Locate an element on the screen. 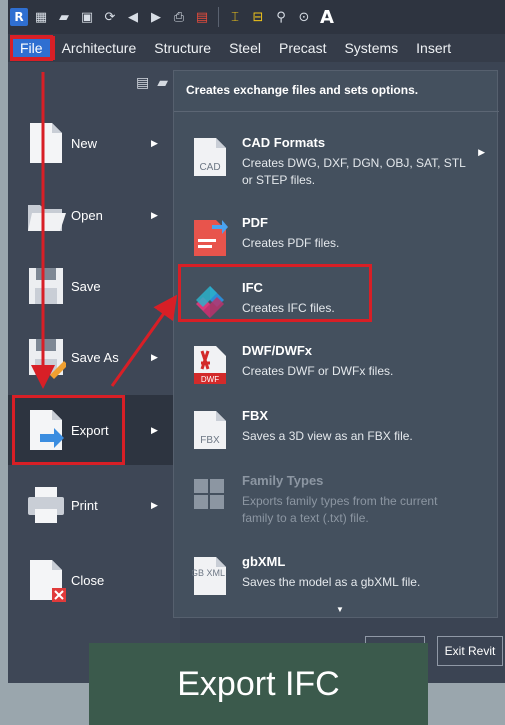 The image size is (505, 725). instruction-arrows is located at coordinates (104, 230).